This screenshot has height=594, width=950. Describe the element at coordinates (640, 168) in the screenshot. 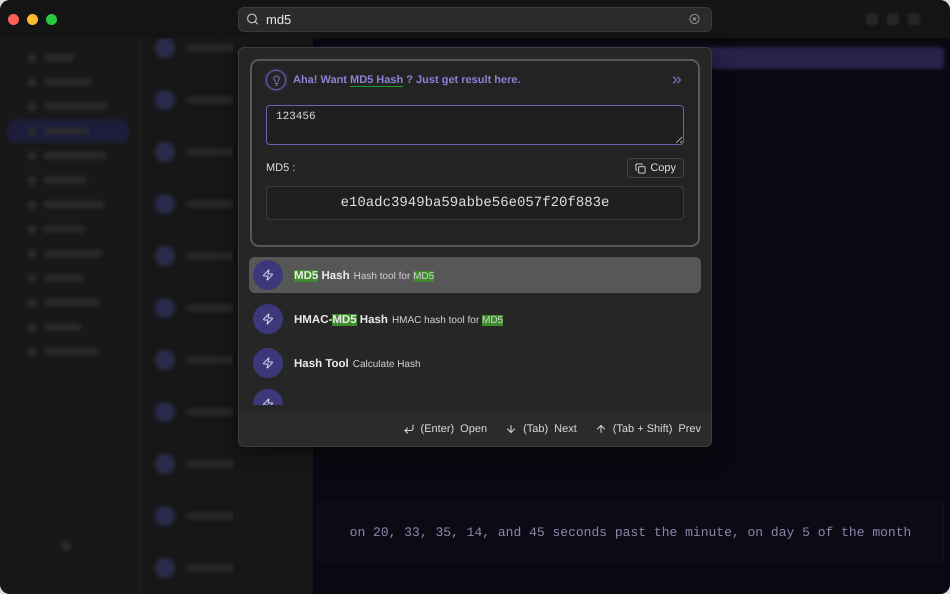

I see `copy-icon` at that location.